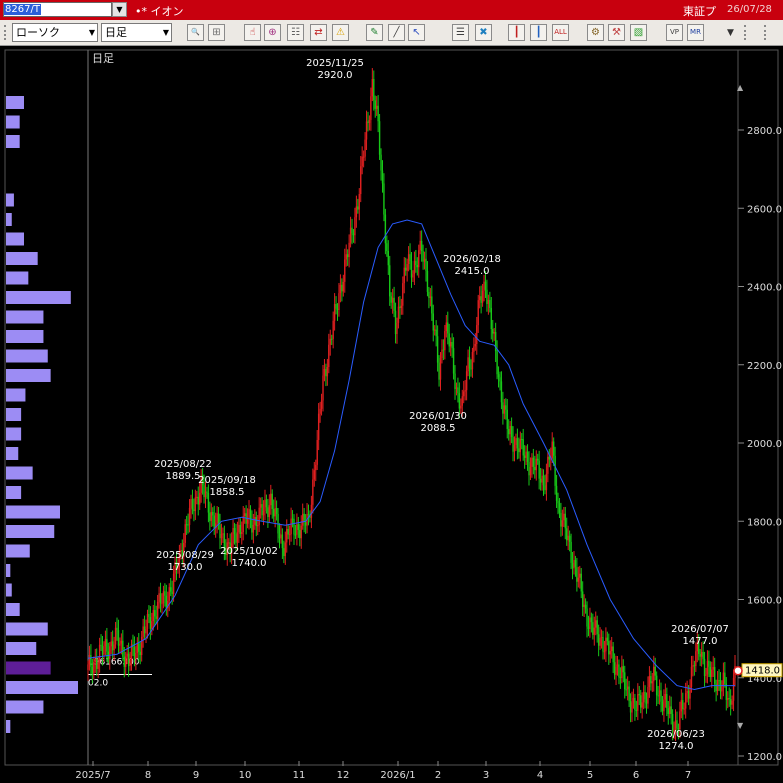 The height and width of the screenshot is (783, 783). Describe the element at coordinates (688, 775) in the screenshot. I see `x-tick-label: 7` at that location.